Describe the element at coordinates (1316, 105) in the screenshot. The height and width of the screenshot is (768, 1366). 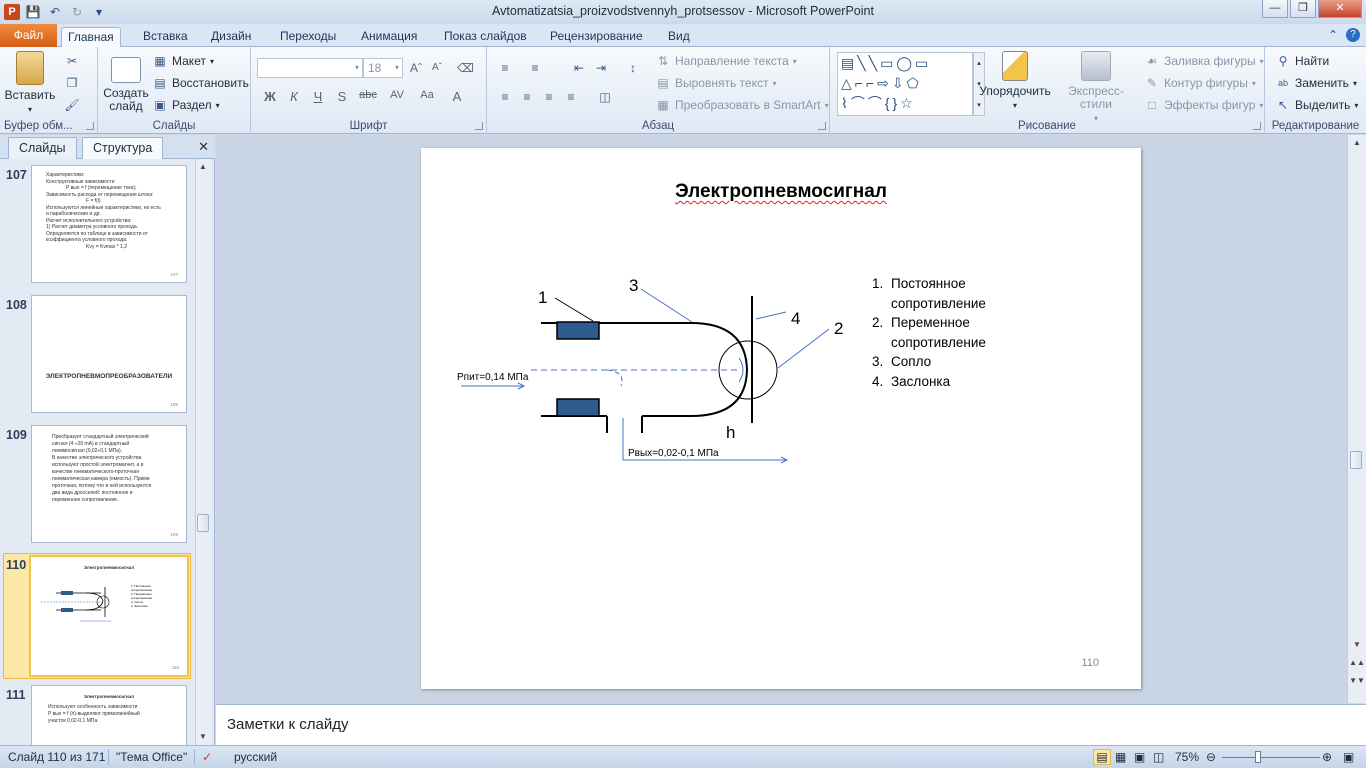
I see `select-button: ↖ Выделить ▾` at that location.